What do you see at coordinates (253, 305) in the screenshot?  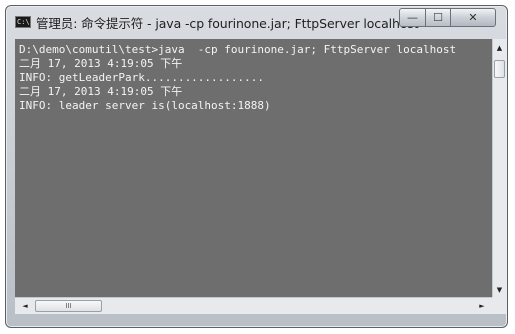 I see `horizontal-scrollbar: ◄ III ►` at bounding box center [253, 305].